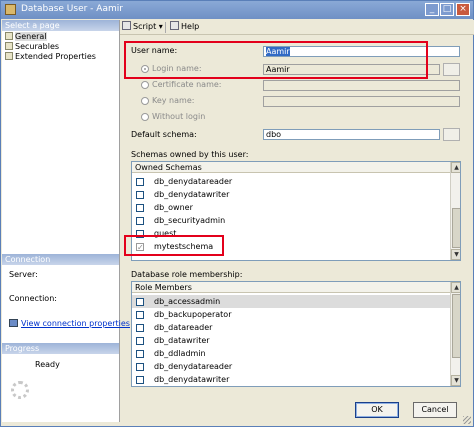 The image size is (474, 427). I want to click on script-button: Script ▾, so click(142, 27).